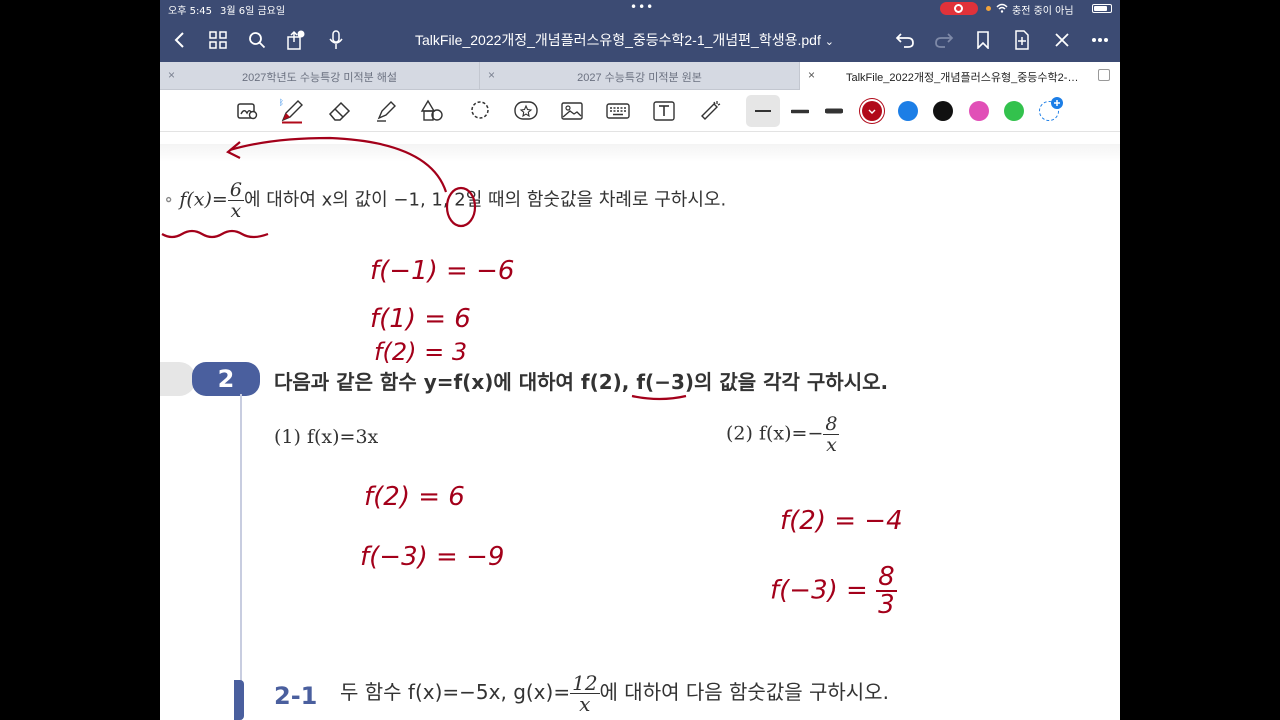 Image resolution: width=1280 pixels, height=720 pixels. What do you see at coordinates (461, 207) in the screenshot?
I see `ink-circle` at bounding box center [461, 207].